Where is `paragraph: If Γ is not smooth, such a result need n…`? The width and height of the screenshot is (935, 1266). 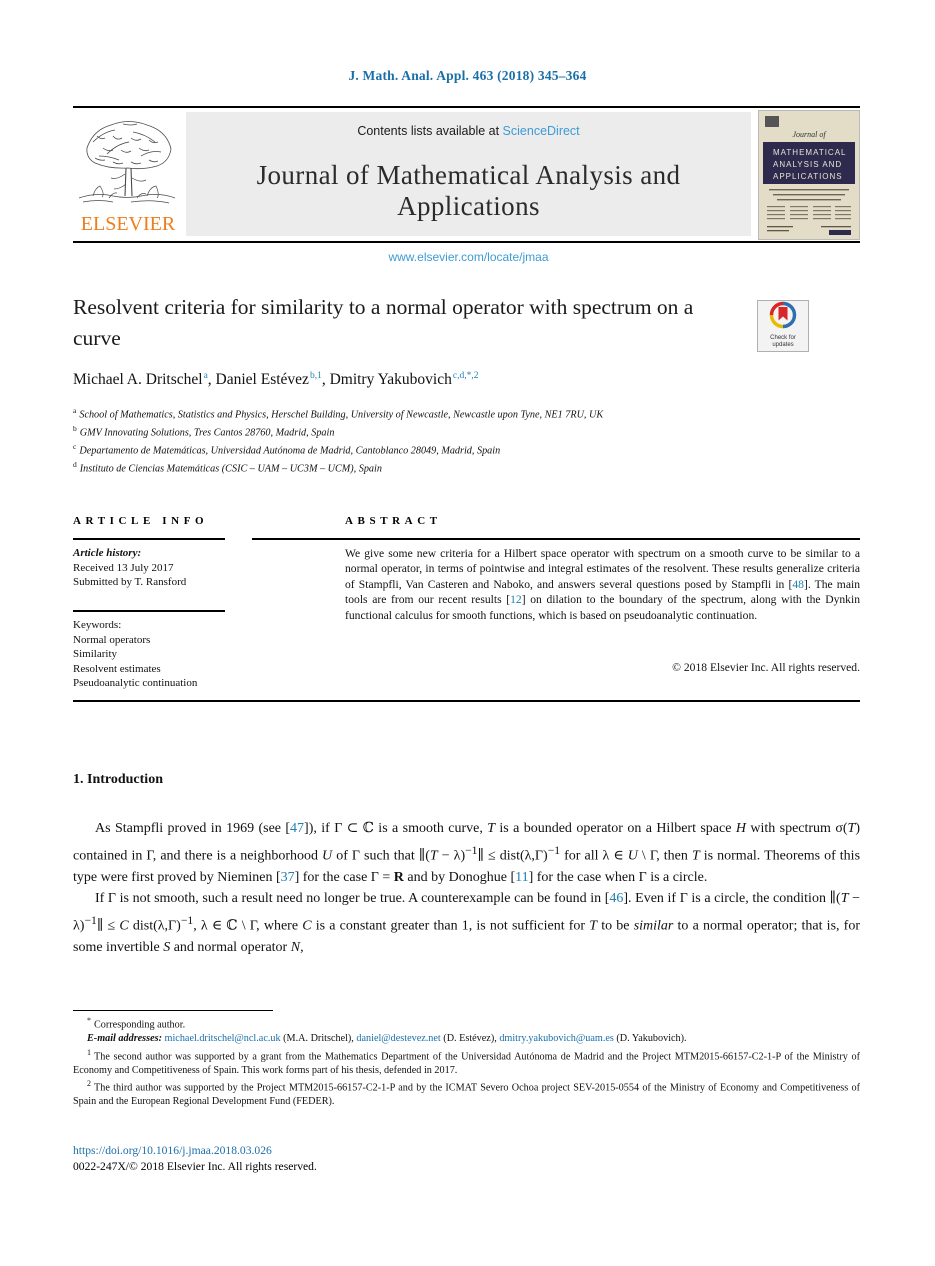
paragraph: If Γ is not smooth, such a result need n… is located at coordinates (467, 923).